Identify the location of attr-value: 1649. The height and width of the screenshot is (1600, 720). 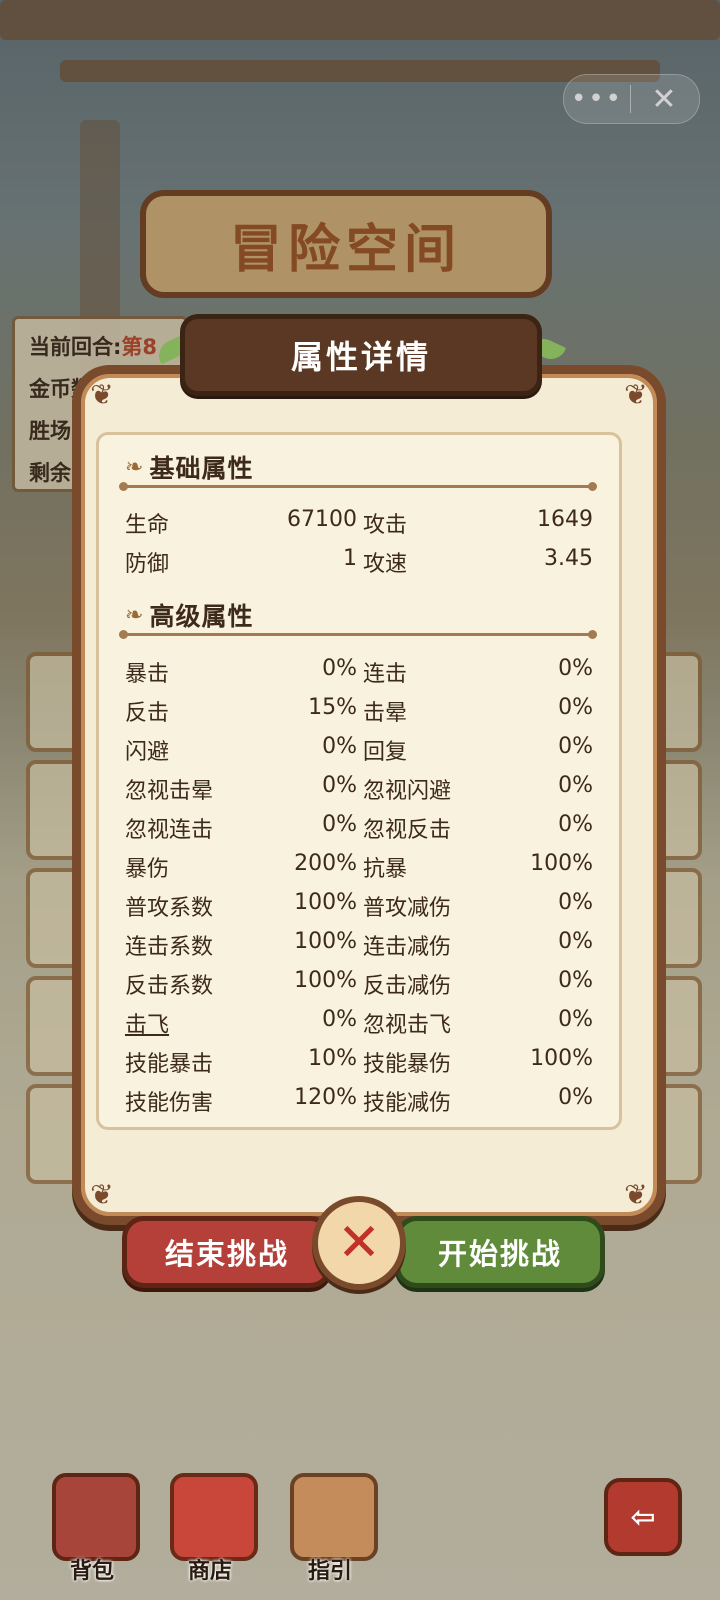
(565, 519).